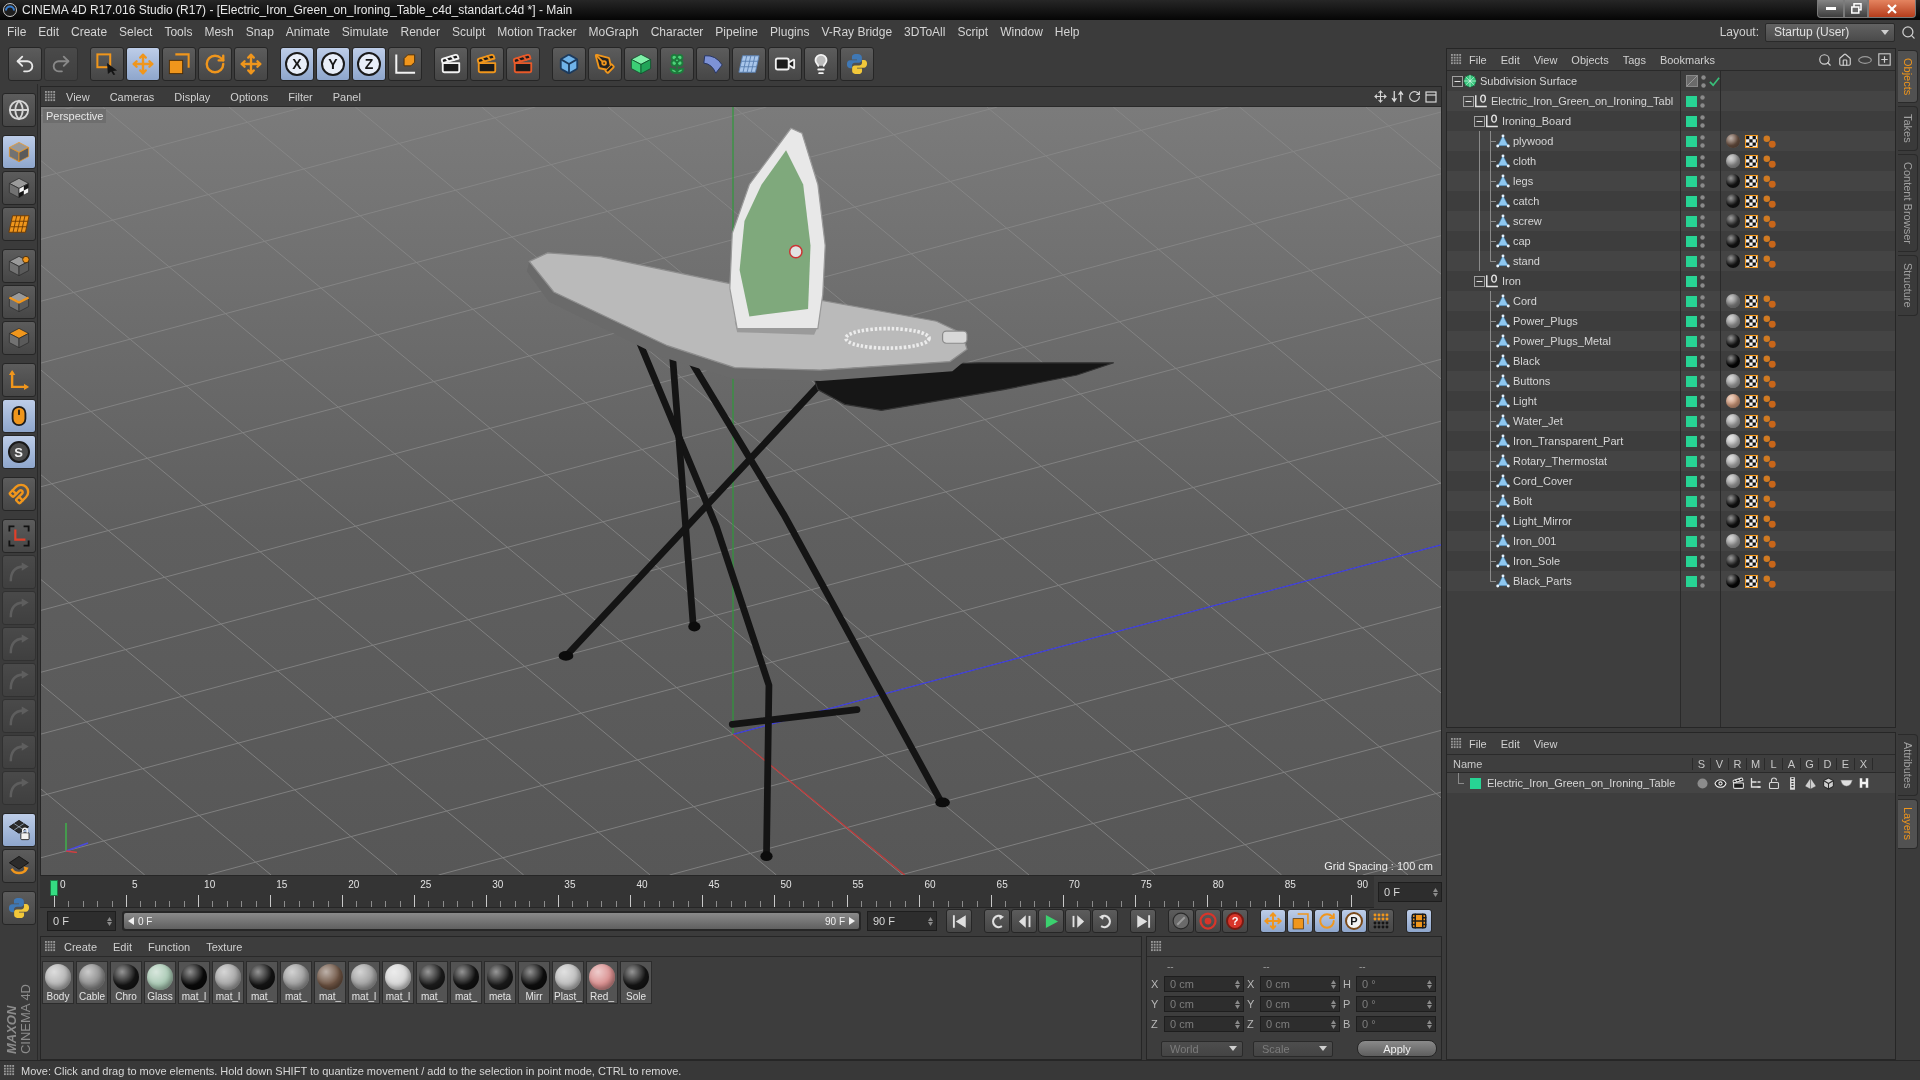  What do you see at coordinates (1908, 129) in the screenshot?
I see `side-tab: Takes` at bounding box center [1908, 129].